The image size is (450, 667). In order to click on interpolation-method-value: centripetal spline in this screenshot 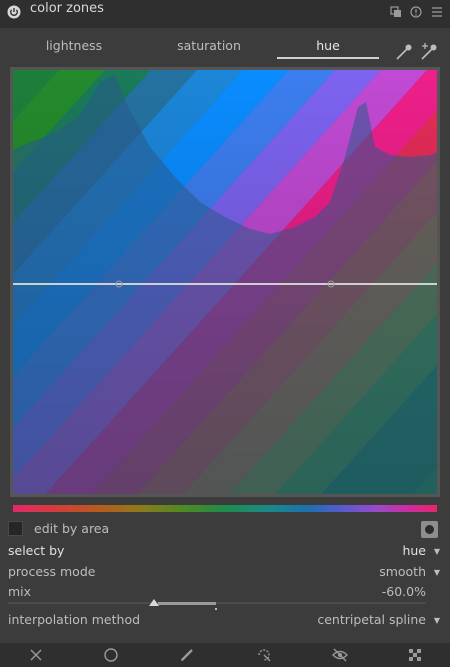, I will do `click(371, 619)`.